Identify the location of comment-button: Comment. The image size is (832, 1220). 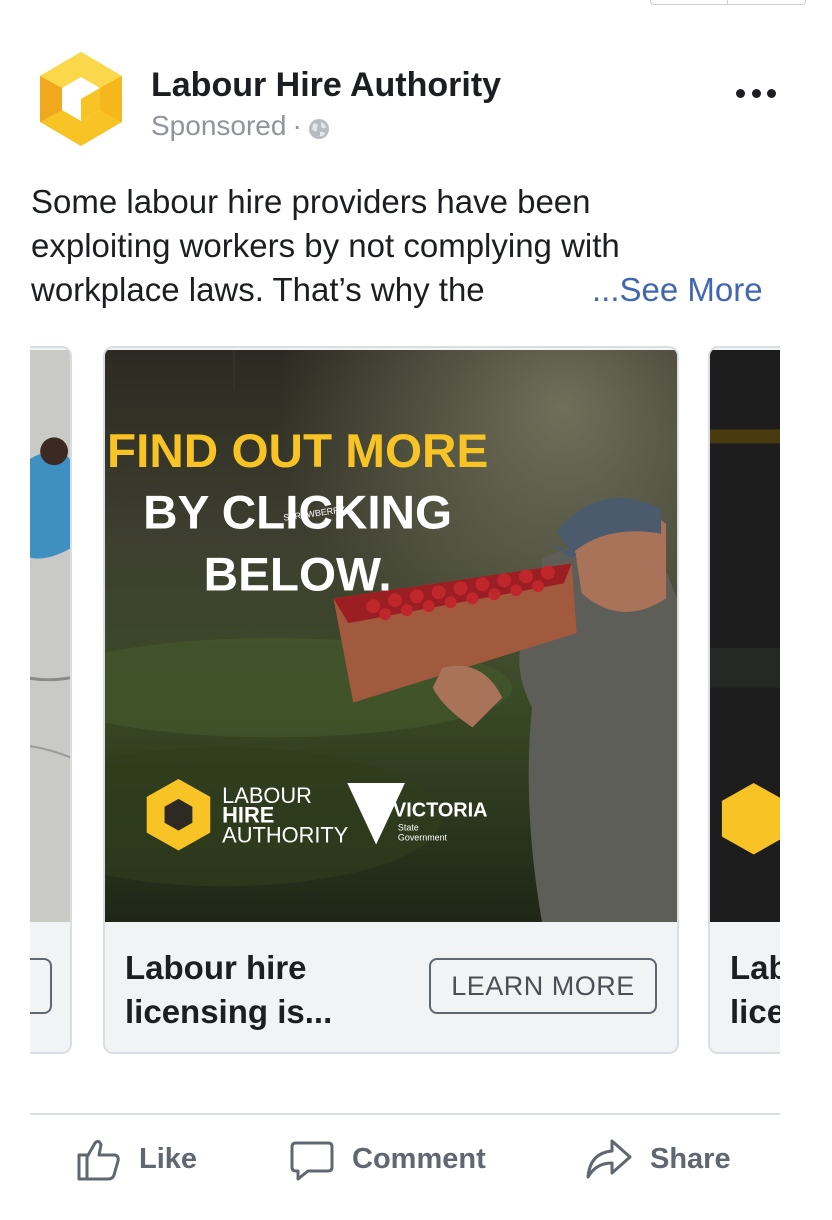
(387, 1159).